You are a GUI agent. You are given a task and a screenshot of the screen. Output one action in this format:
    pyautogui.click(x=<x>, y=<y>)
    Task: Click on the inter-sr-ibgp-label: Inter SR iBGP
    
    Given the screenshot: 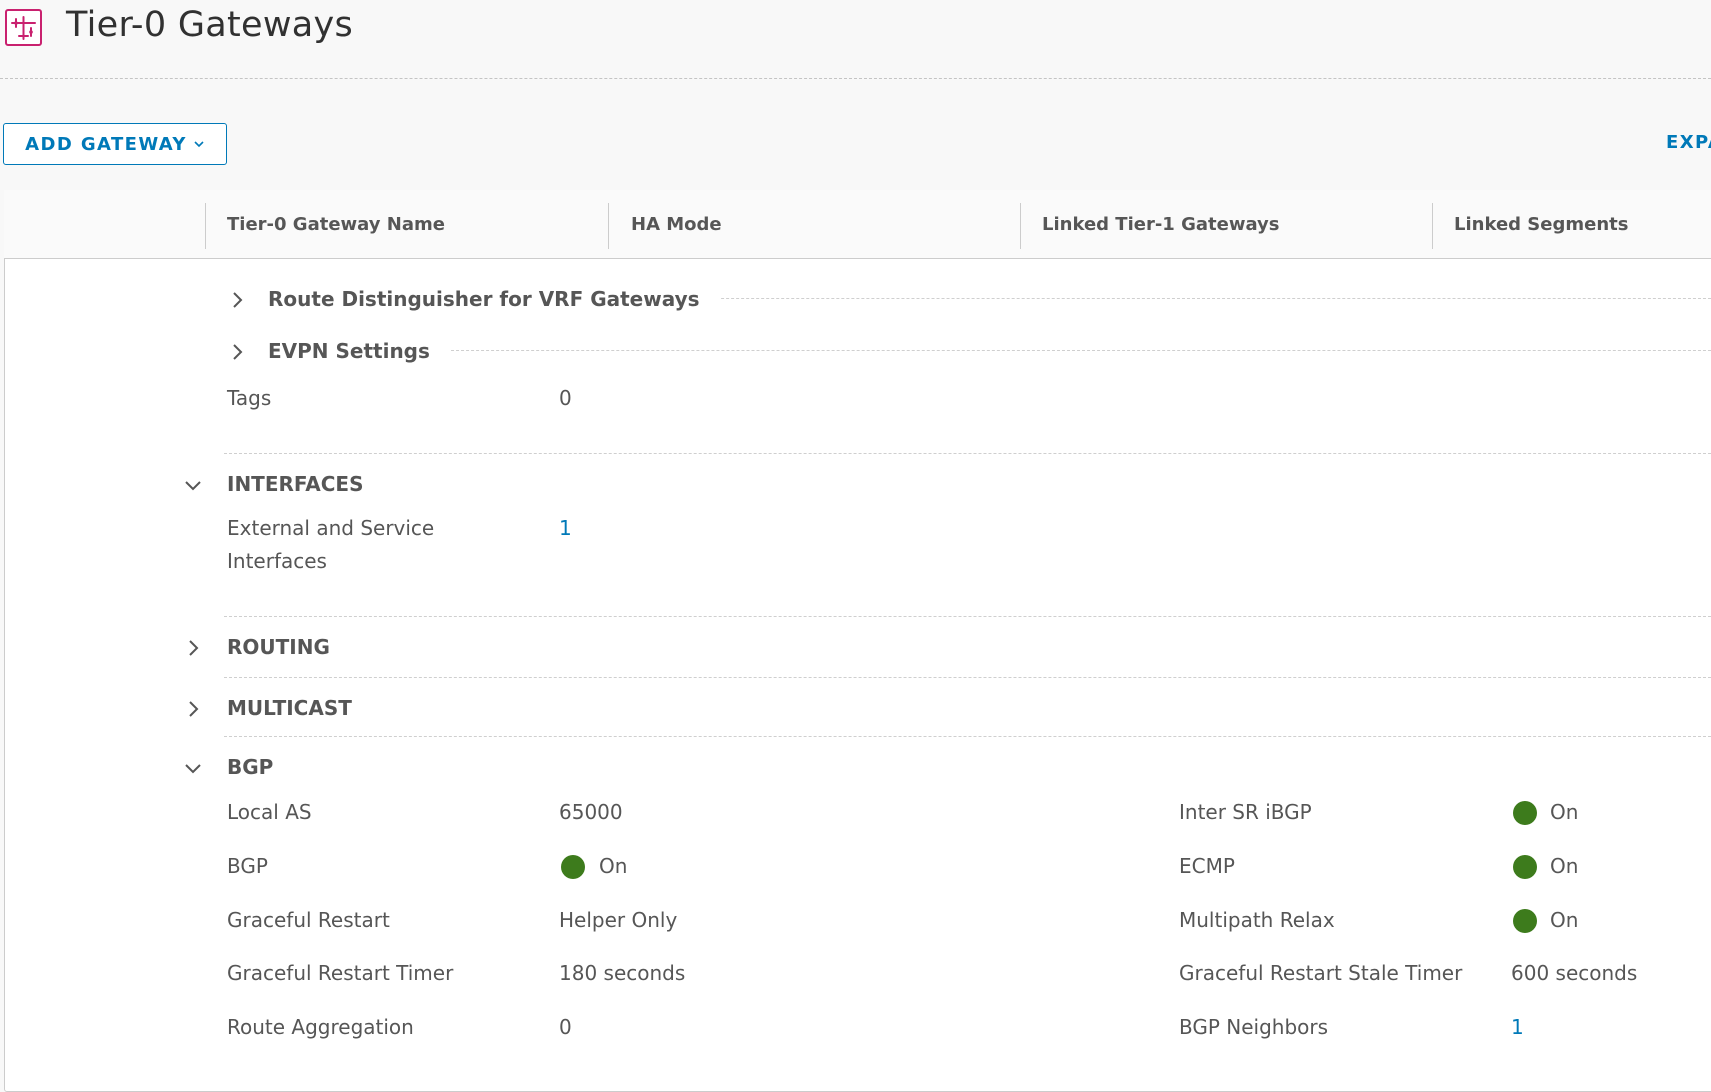 What is the action you would take?
    pyautogui.click(x=1245, y=812)
    